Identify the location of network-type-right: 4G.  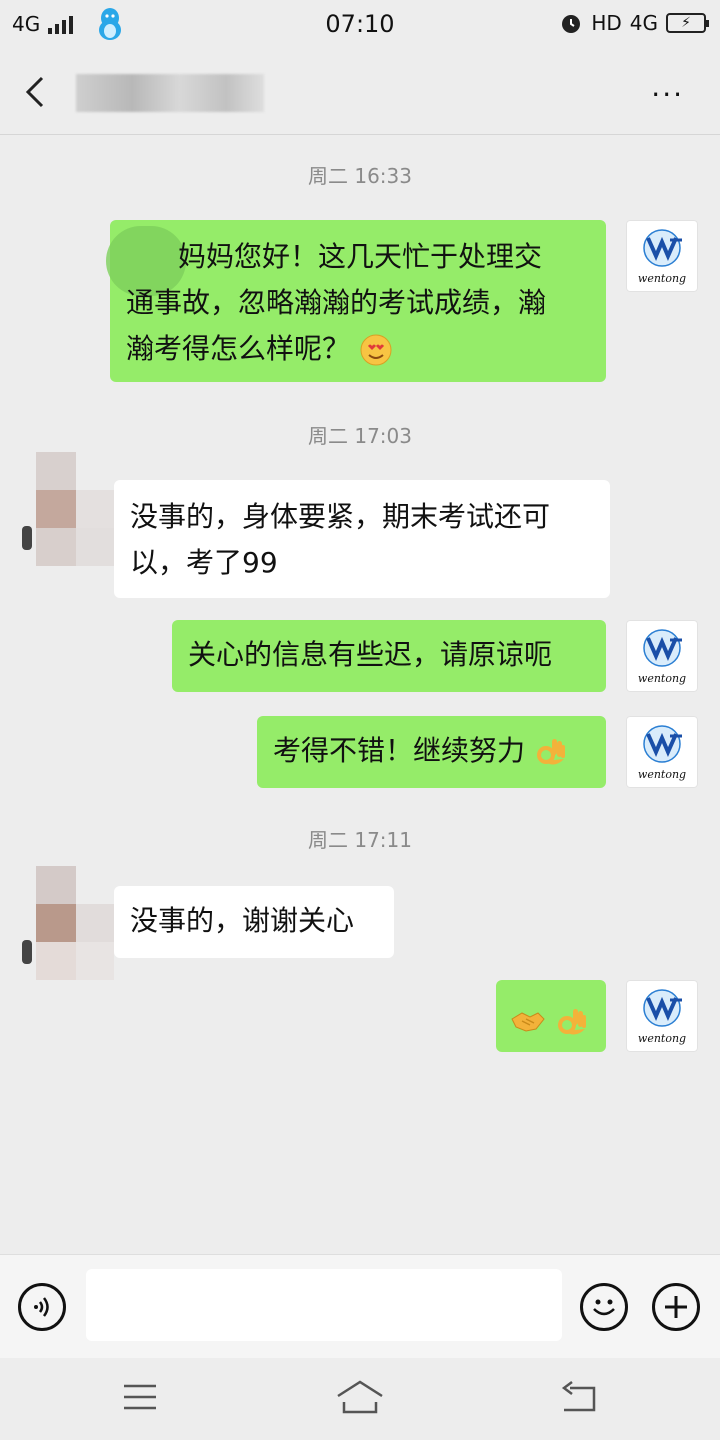
(643, 23).